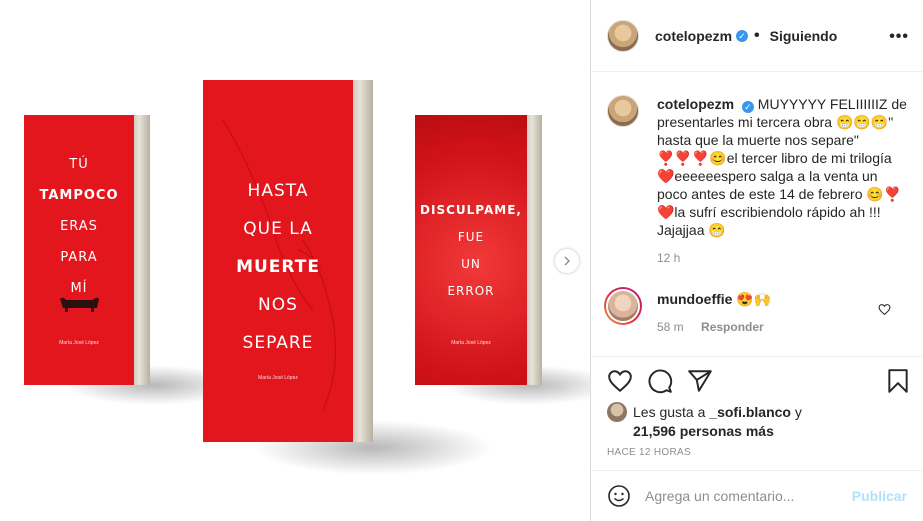 Image resolution: width=923 pixels, height=521 pixels. I want to click on share-paper-plane-icon, so click(700, 381).